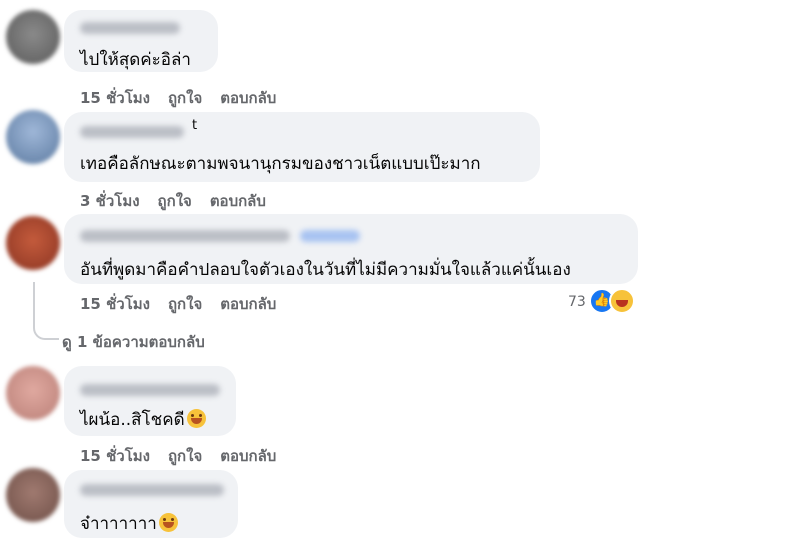  What do you see at coordinates (110, 201) in the screenshot?
I see `comment-time: 3 ชั่วโมง` at bounding box center [110, 201].